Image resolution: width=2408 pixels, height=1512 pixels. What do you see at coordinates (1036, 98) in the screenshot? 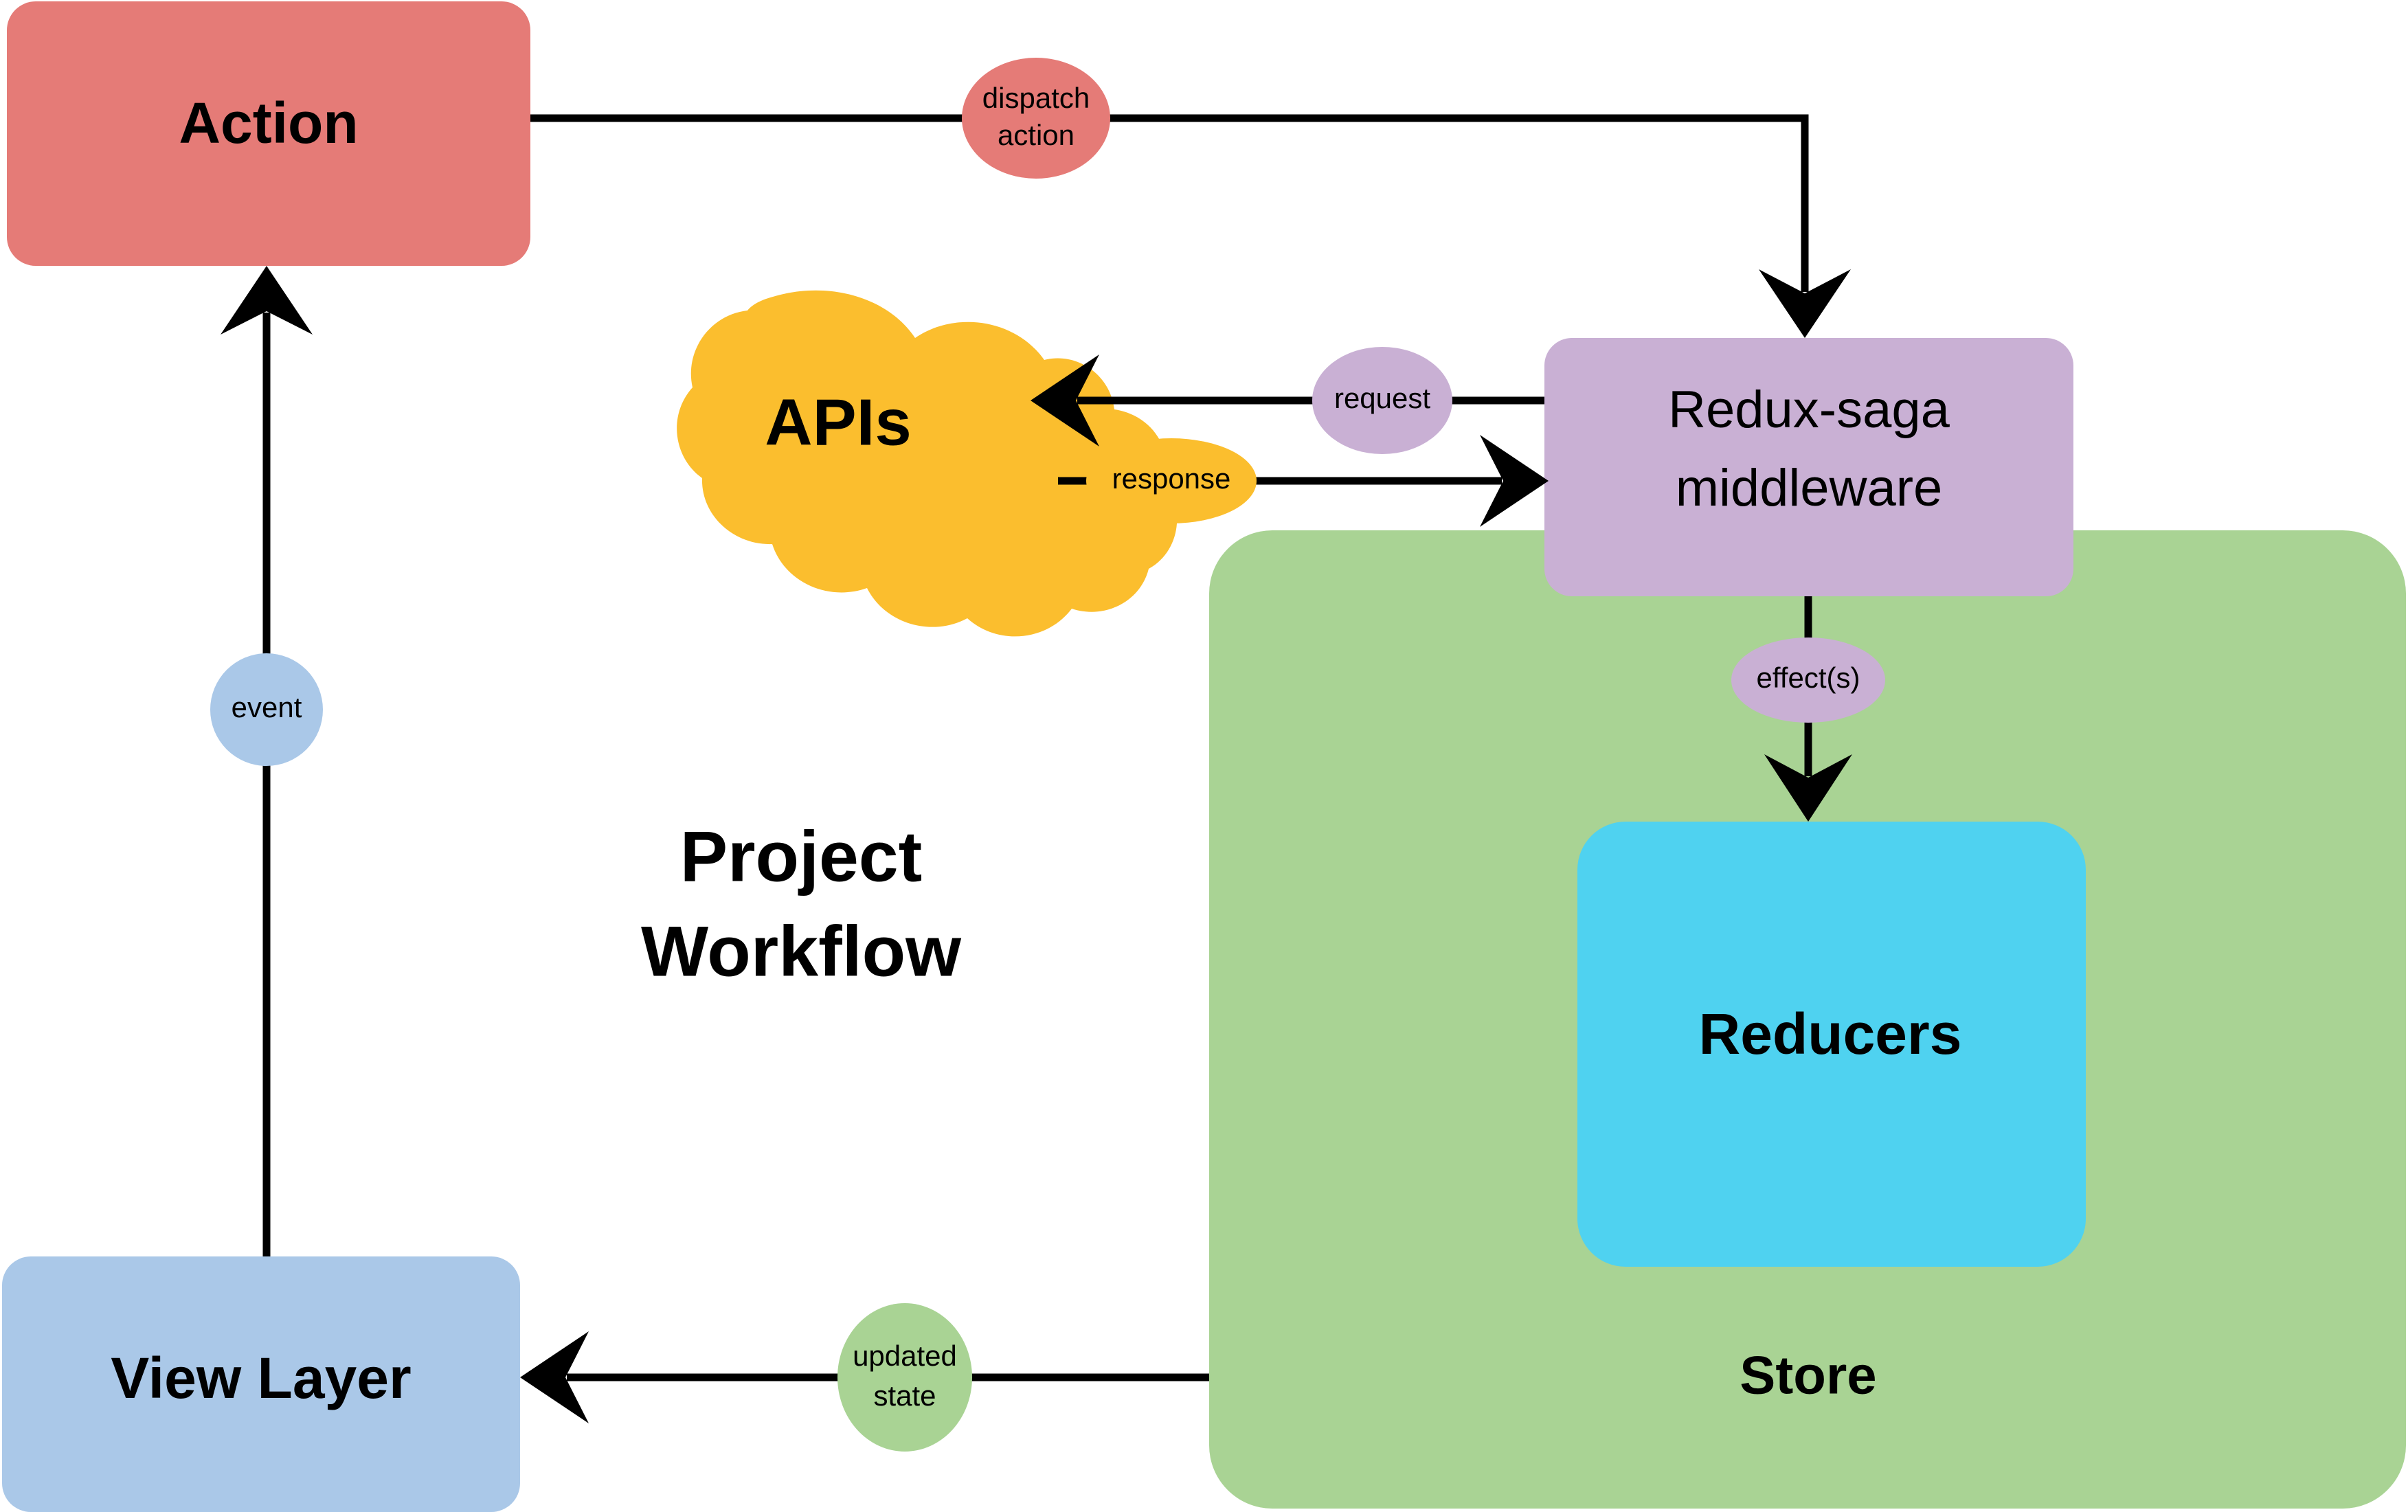
I see `badge-dispatch-action-line1: dispatch` at bounding box center [1036, 98].